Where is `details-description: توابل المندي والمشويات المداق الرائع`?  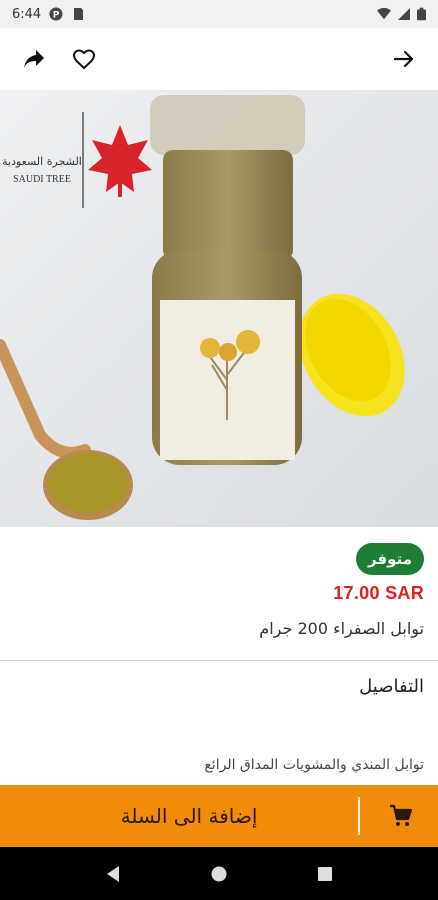
details-description: توابل المندي والمشويات المداق الرائع is located at coordinates (314, 765).